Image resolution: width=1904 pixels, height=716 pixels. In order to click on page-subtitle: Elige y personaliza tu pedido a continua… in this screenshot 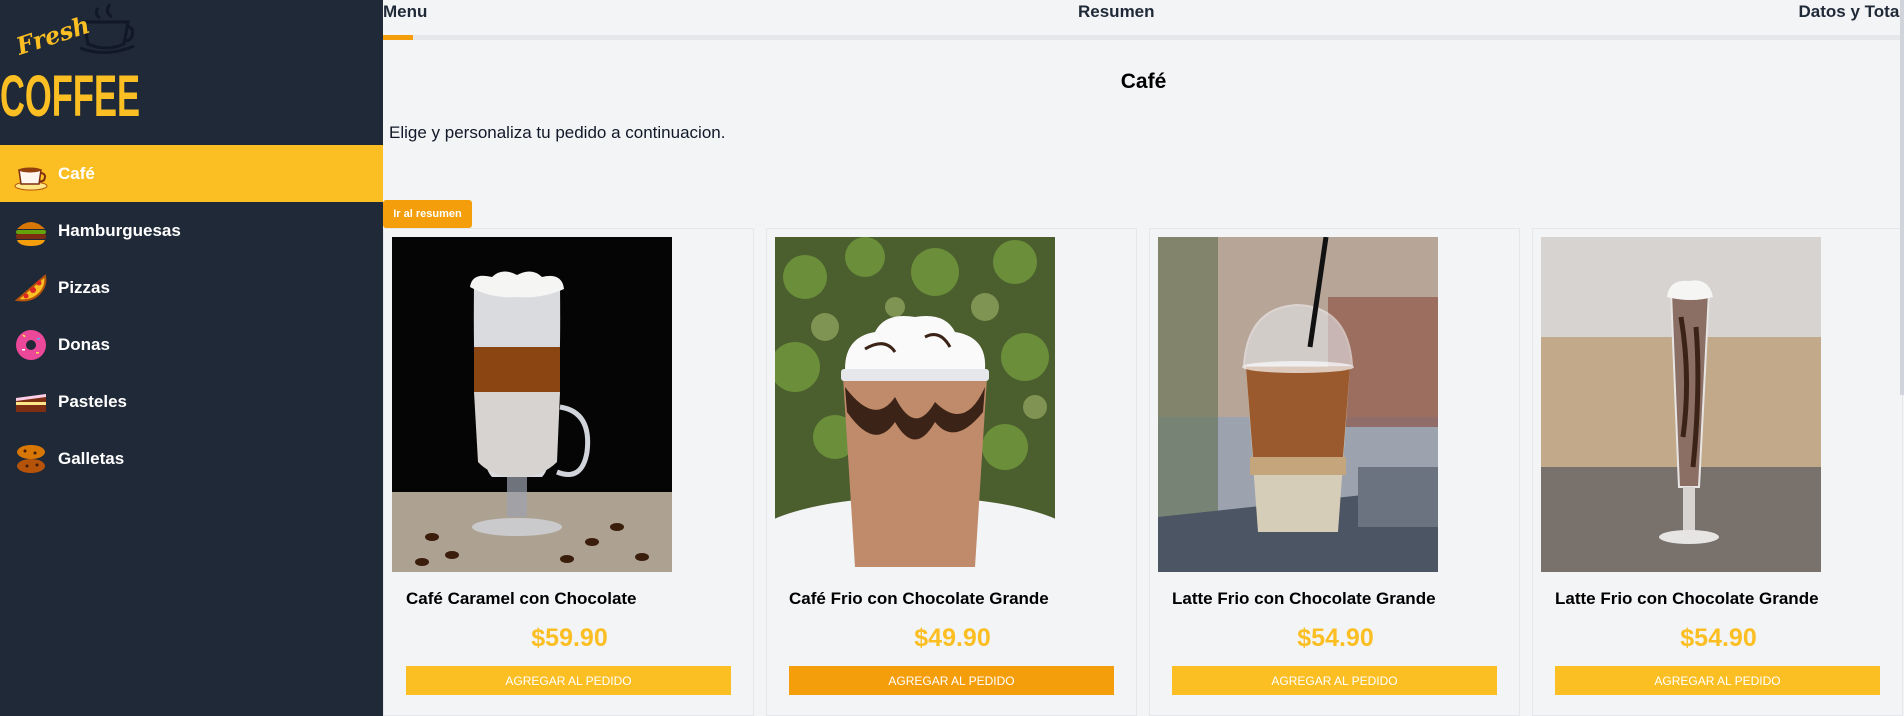, I will do `click(557, 132)`.